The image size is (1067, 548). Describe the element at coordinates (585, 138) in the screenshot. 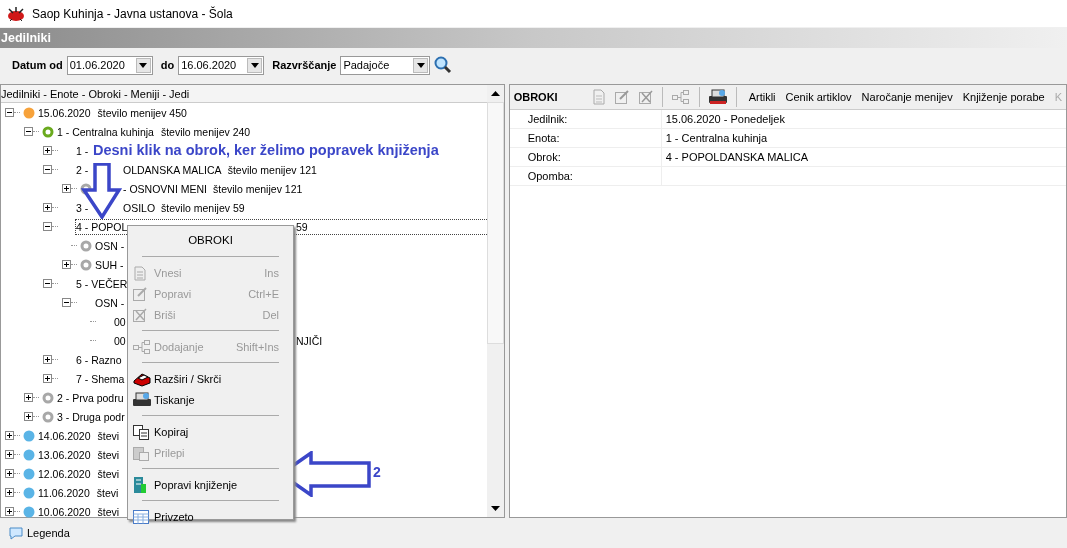

I see `field-label: Enota:` at that location.